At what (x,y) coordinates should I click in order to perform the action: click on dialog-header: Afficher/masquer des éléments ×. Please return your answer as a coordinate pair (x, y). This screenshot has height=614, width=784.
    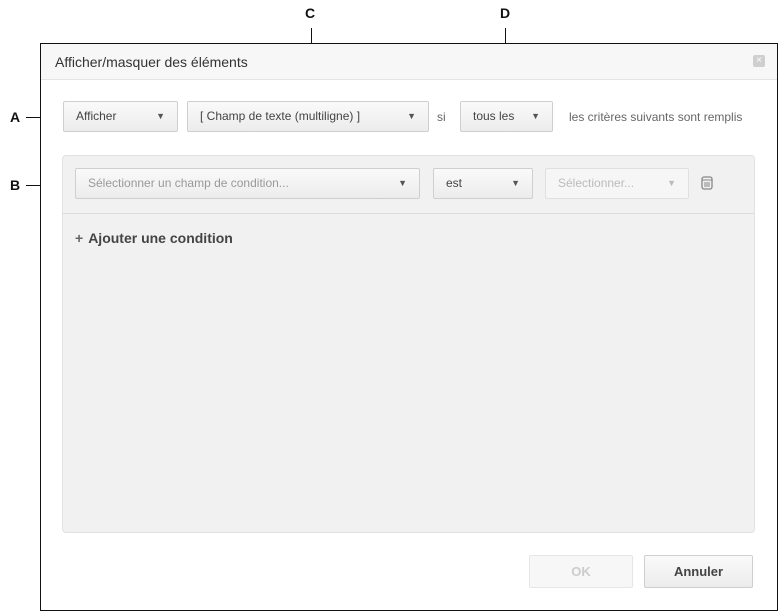
    Looking at the image, I should click on (409, 62).